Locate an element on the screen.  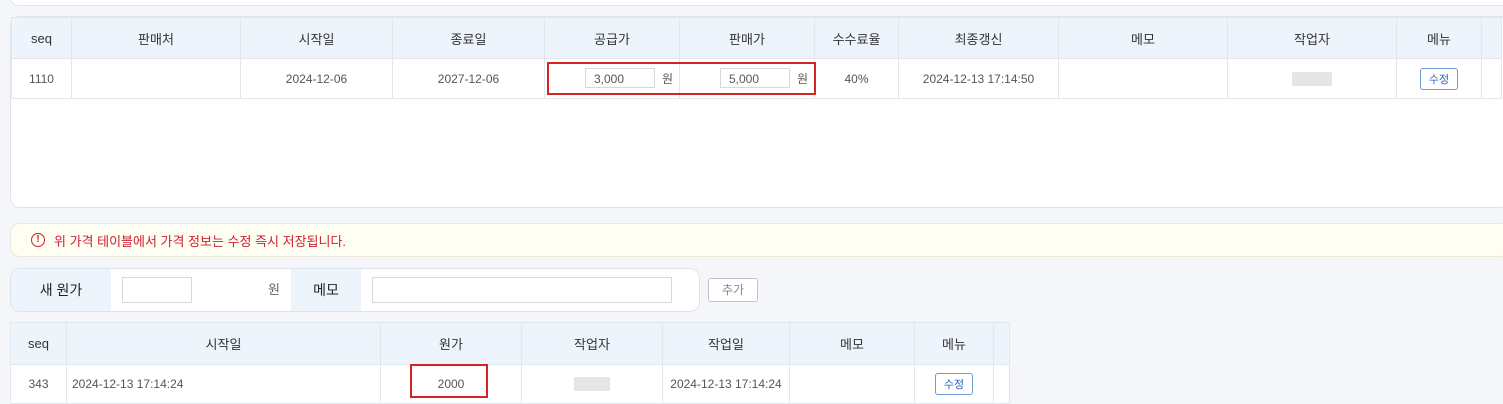
new-cost-unit: 원 is located at coordinates (274, 289).